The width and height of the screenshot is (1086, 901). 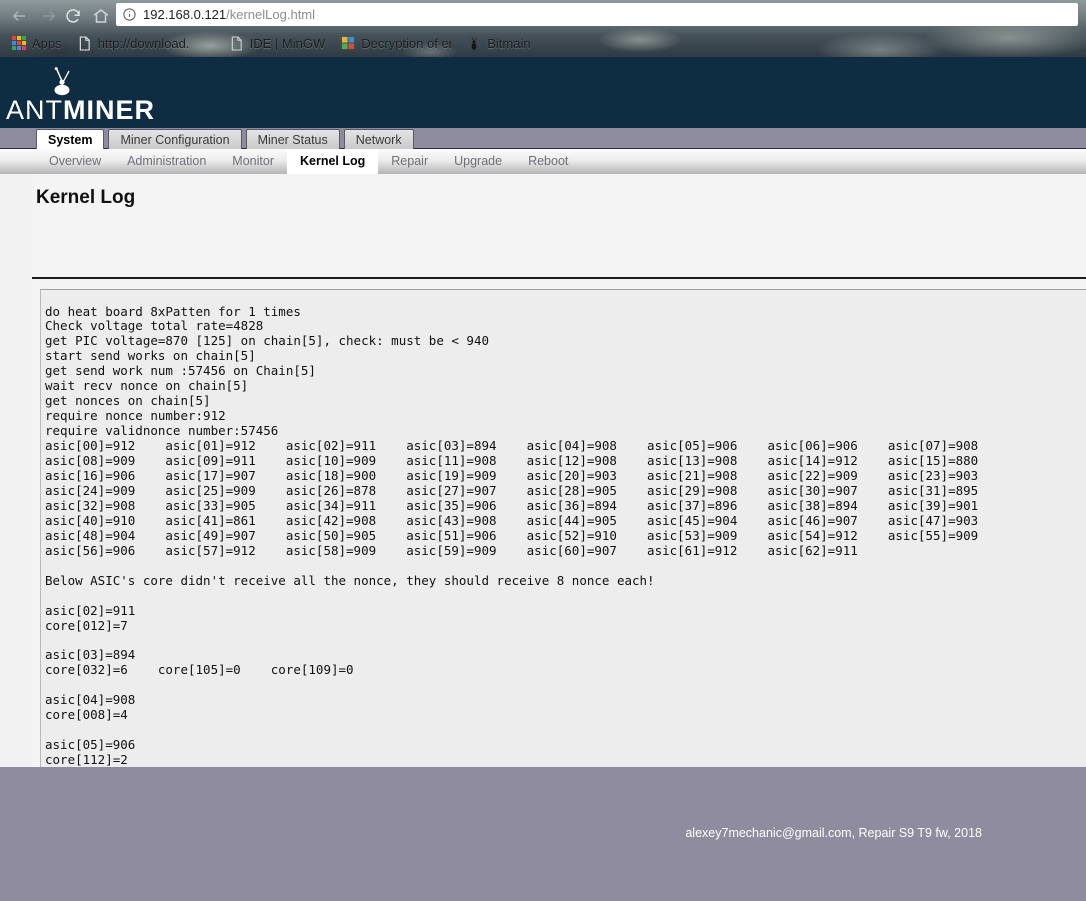 I want to click on back-button, so click(x=19, y=16).